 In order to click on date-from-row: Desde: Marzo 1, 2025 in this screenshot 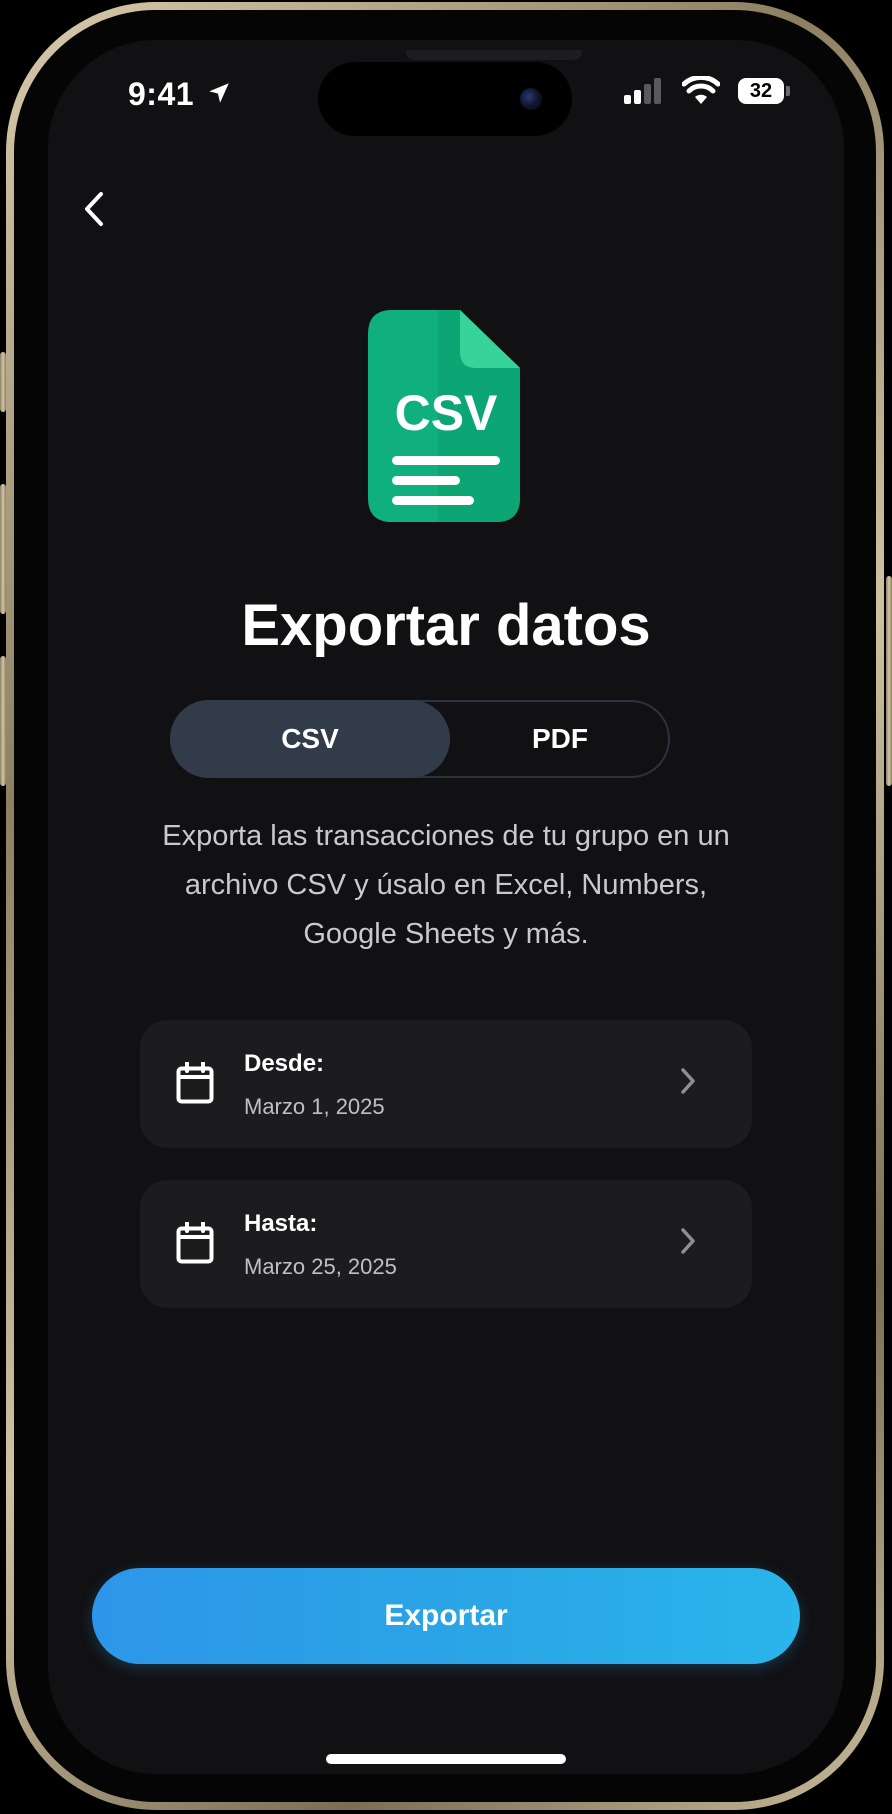, I will do `click(446, 1084)`.